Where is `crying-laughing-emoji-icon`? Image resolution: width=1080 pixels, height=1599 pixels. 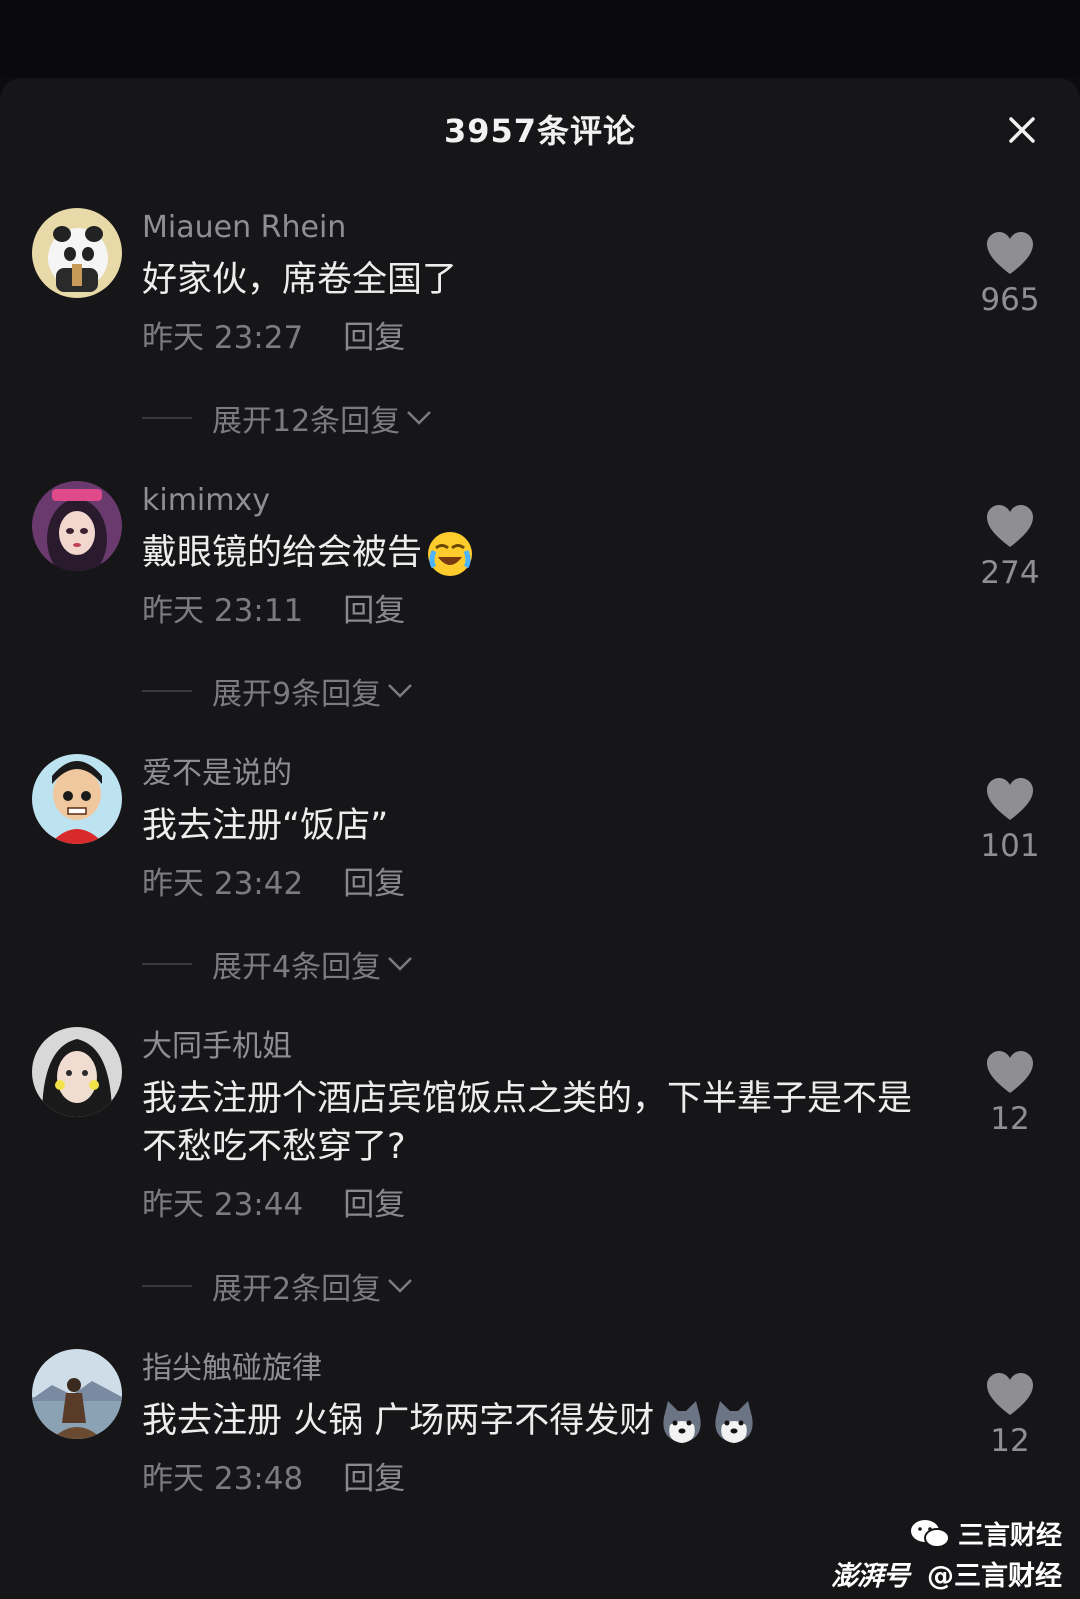
crying-laughing-emoji-icon is located at coordinates (450, 554).